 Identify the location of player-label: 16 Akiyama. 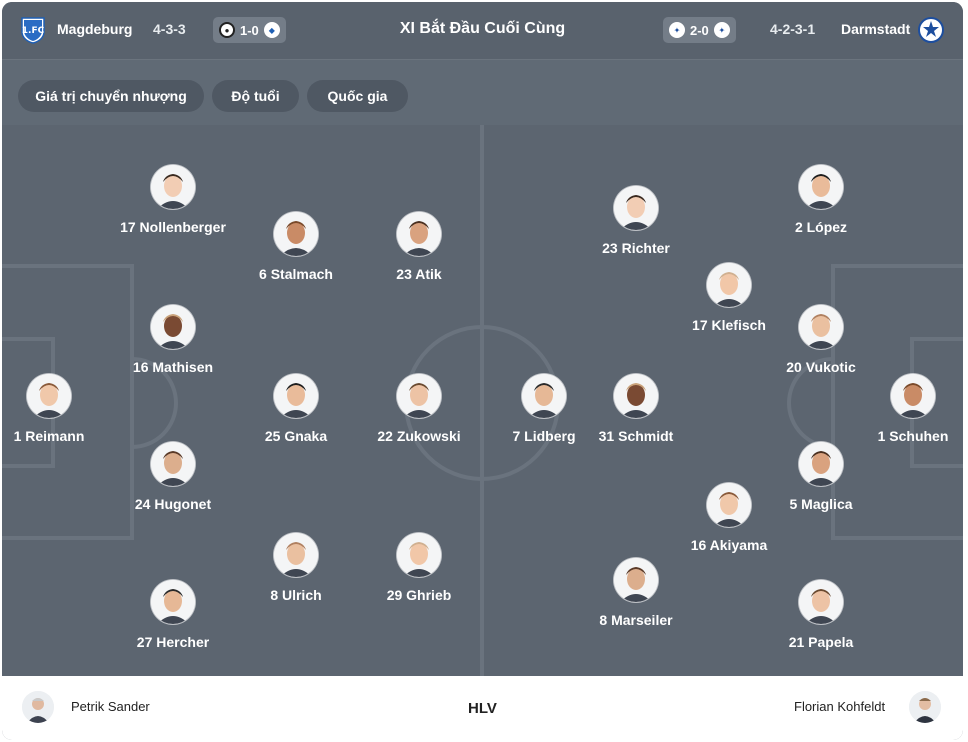
(729, 545).